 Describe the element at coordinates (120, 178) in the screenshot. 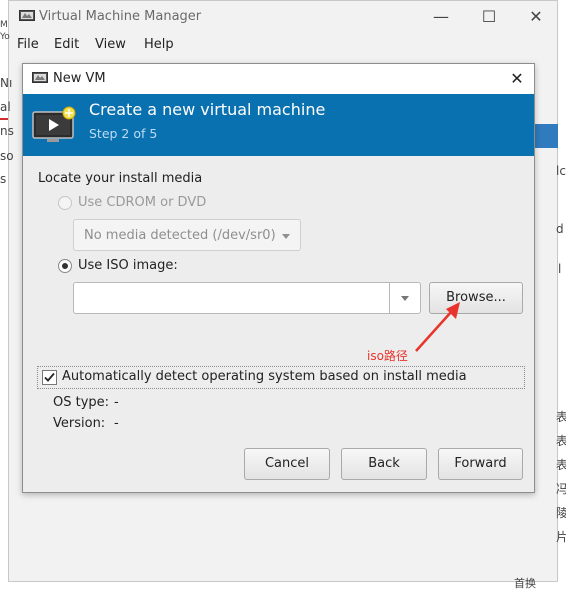

I see `install-media-heading: Locate your install media` at that location.